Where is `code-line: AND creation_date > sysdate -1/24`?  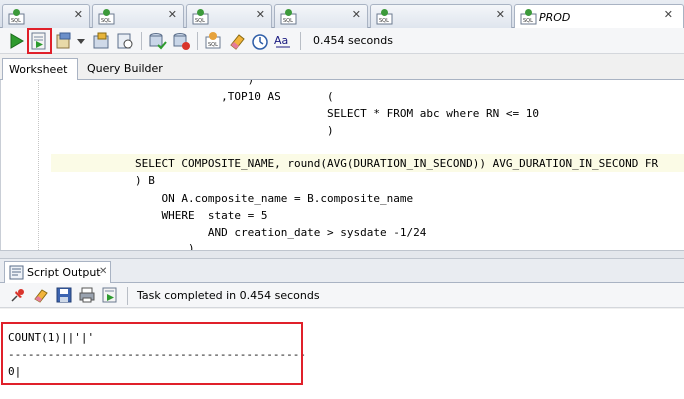
code-line: AND creation_date > sysdate -1/24 is located at coordinates (281, 232).